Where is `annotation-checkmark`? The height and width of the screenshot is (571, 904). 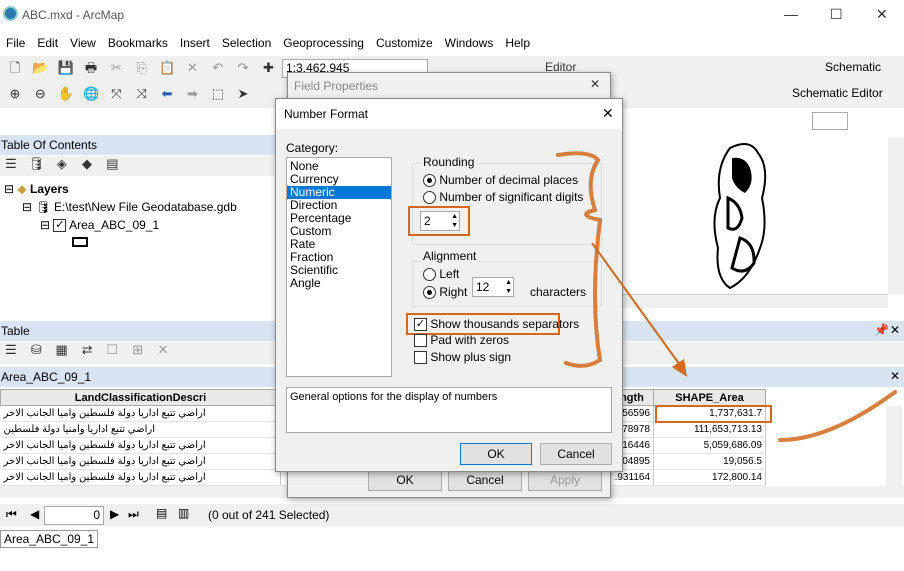
annotation-checkmark is located at coordinates (837, 416).